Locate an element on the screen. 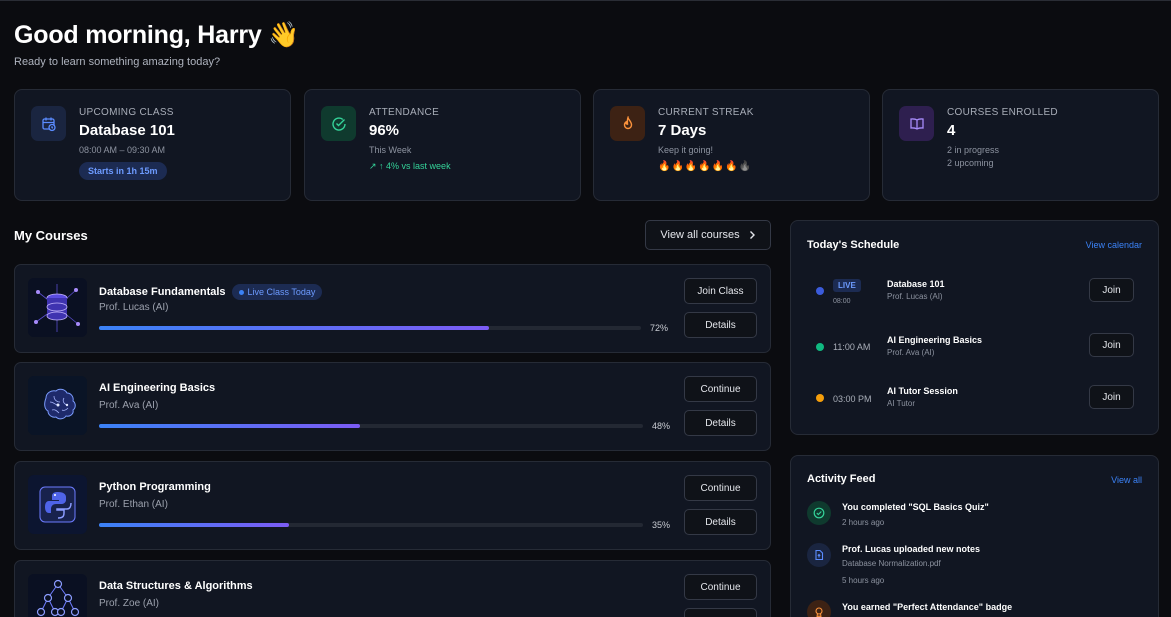 The width and height of the screenshot is (1171, 617). page-subtitle: Ready to learn something amazing today? is located at coordinates (117, 62).